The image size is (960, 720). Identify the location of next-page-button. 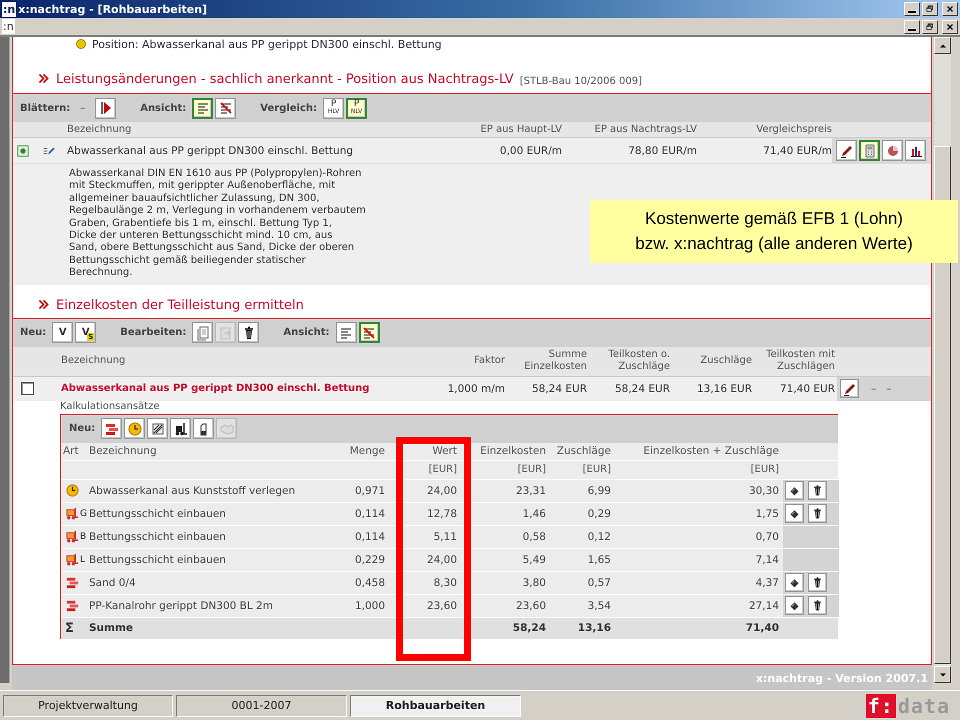
(105, 108).